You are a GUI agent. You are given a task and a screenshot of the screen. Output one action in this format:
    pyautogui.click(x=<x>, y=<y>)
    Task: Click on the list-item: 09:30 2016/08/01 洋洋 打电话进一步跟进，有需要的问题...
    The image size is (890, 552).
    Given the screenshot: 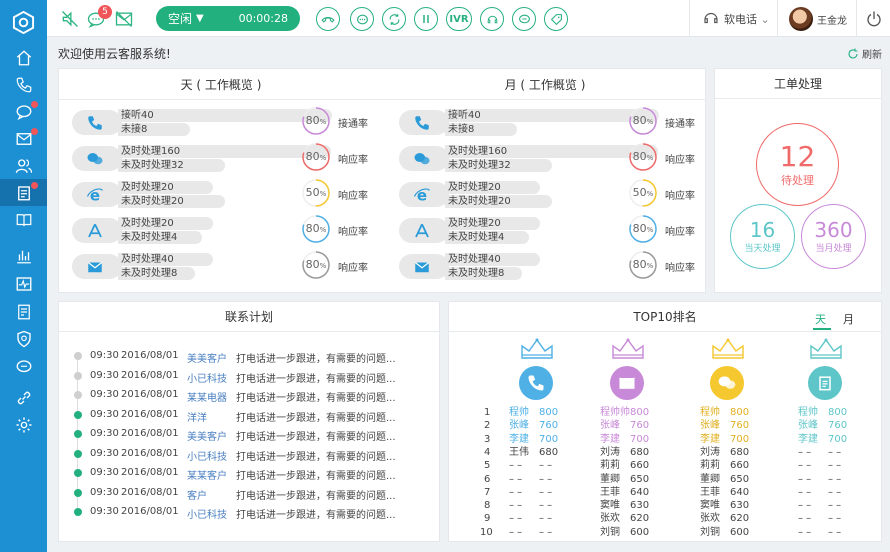 What is the action you would take?
    pyautogui.click(x=250, y=415)
    